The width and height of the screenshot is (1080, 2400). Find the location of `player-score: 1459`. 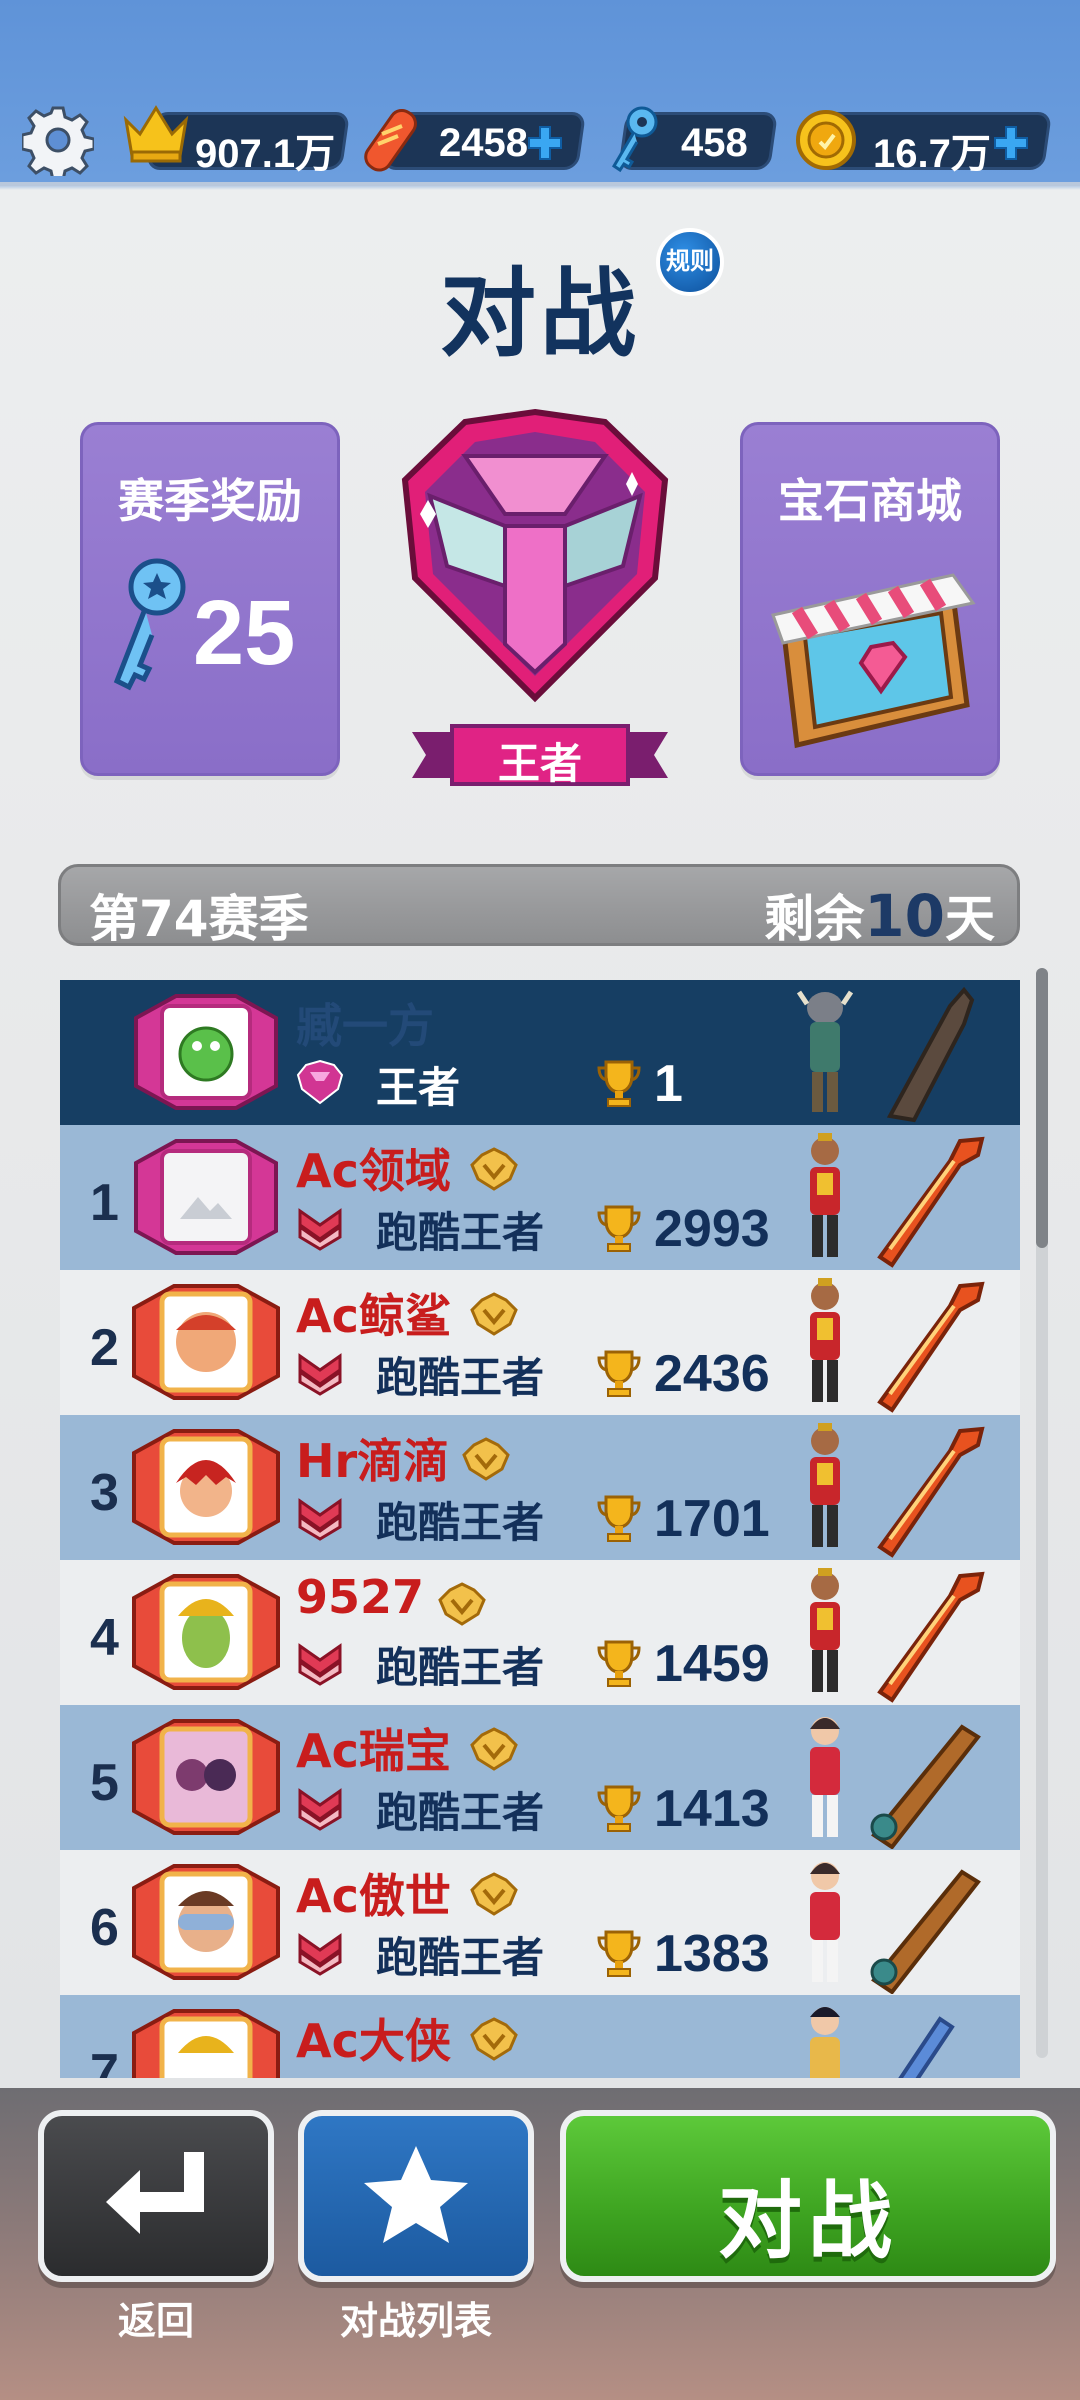

player-score: 1459 is located at coordinates (712, 1664).